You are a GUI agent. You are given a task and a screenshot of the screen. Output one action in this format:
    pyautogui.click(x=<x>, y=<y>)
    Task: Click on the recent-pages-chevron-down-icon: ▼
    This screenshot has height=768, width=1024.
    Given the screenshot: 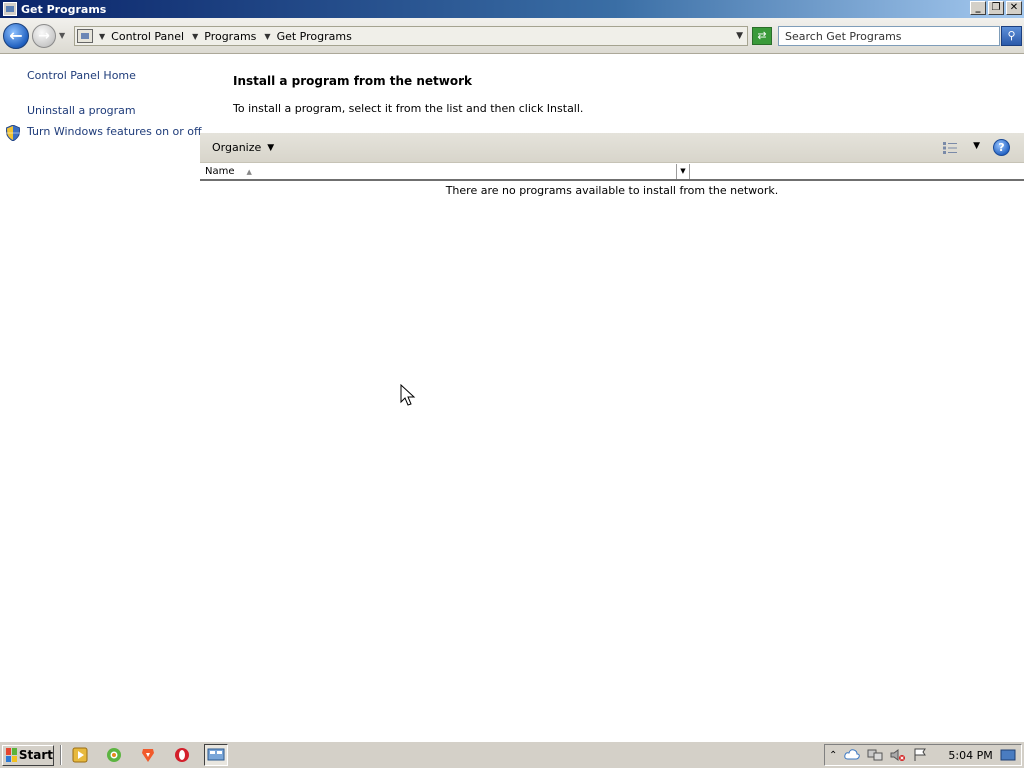 What is the action you would take?
    pyautogui.click(x=62, y=35)
    